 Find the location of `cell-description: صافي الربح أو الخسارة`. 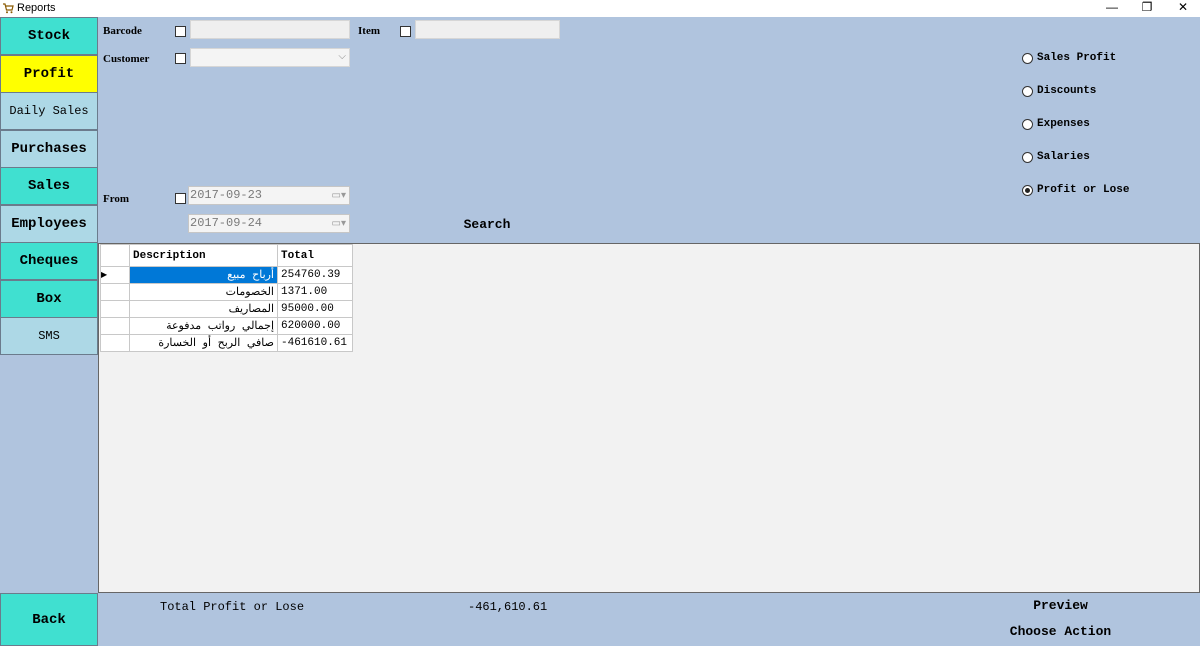

cell-description: صافي الربح أو الخسارة is located at coordinates (203, 343).